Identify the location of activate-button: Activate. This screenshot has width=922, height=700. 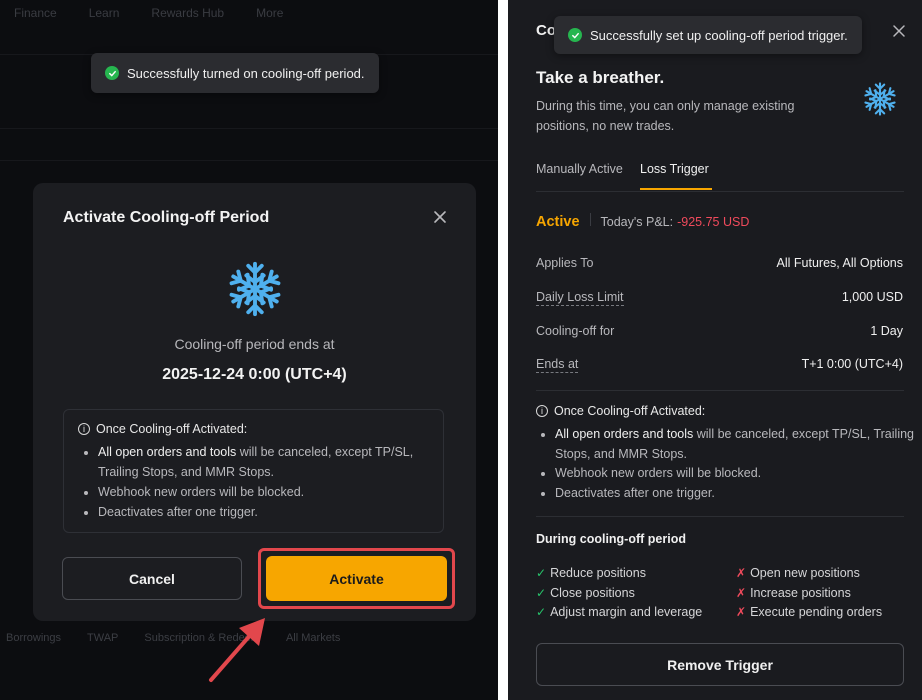
(356, 578).